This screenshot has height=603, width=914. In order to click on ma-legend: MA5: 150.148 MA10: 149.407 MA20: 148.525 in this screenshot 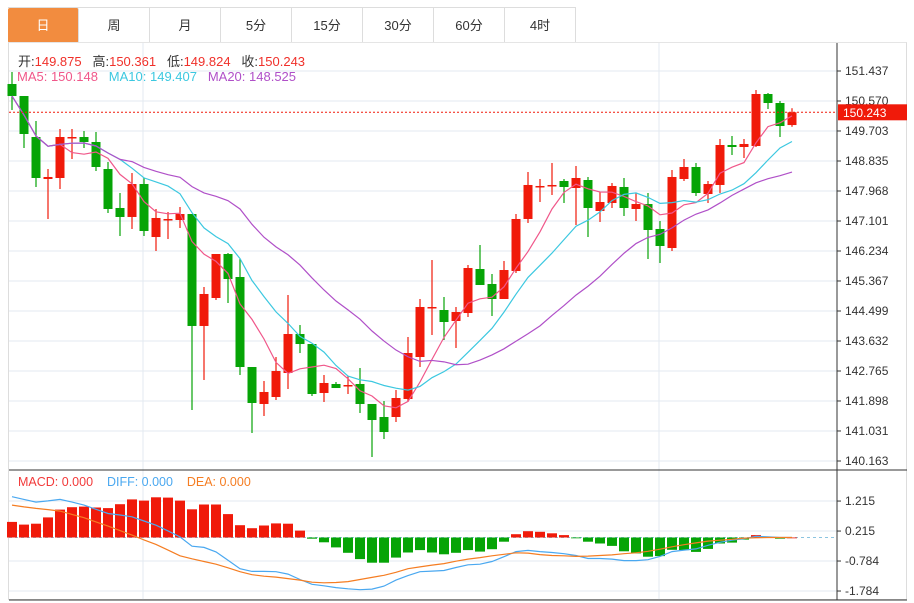, I will do `click(156, 76)`.